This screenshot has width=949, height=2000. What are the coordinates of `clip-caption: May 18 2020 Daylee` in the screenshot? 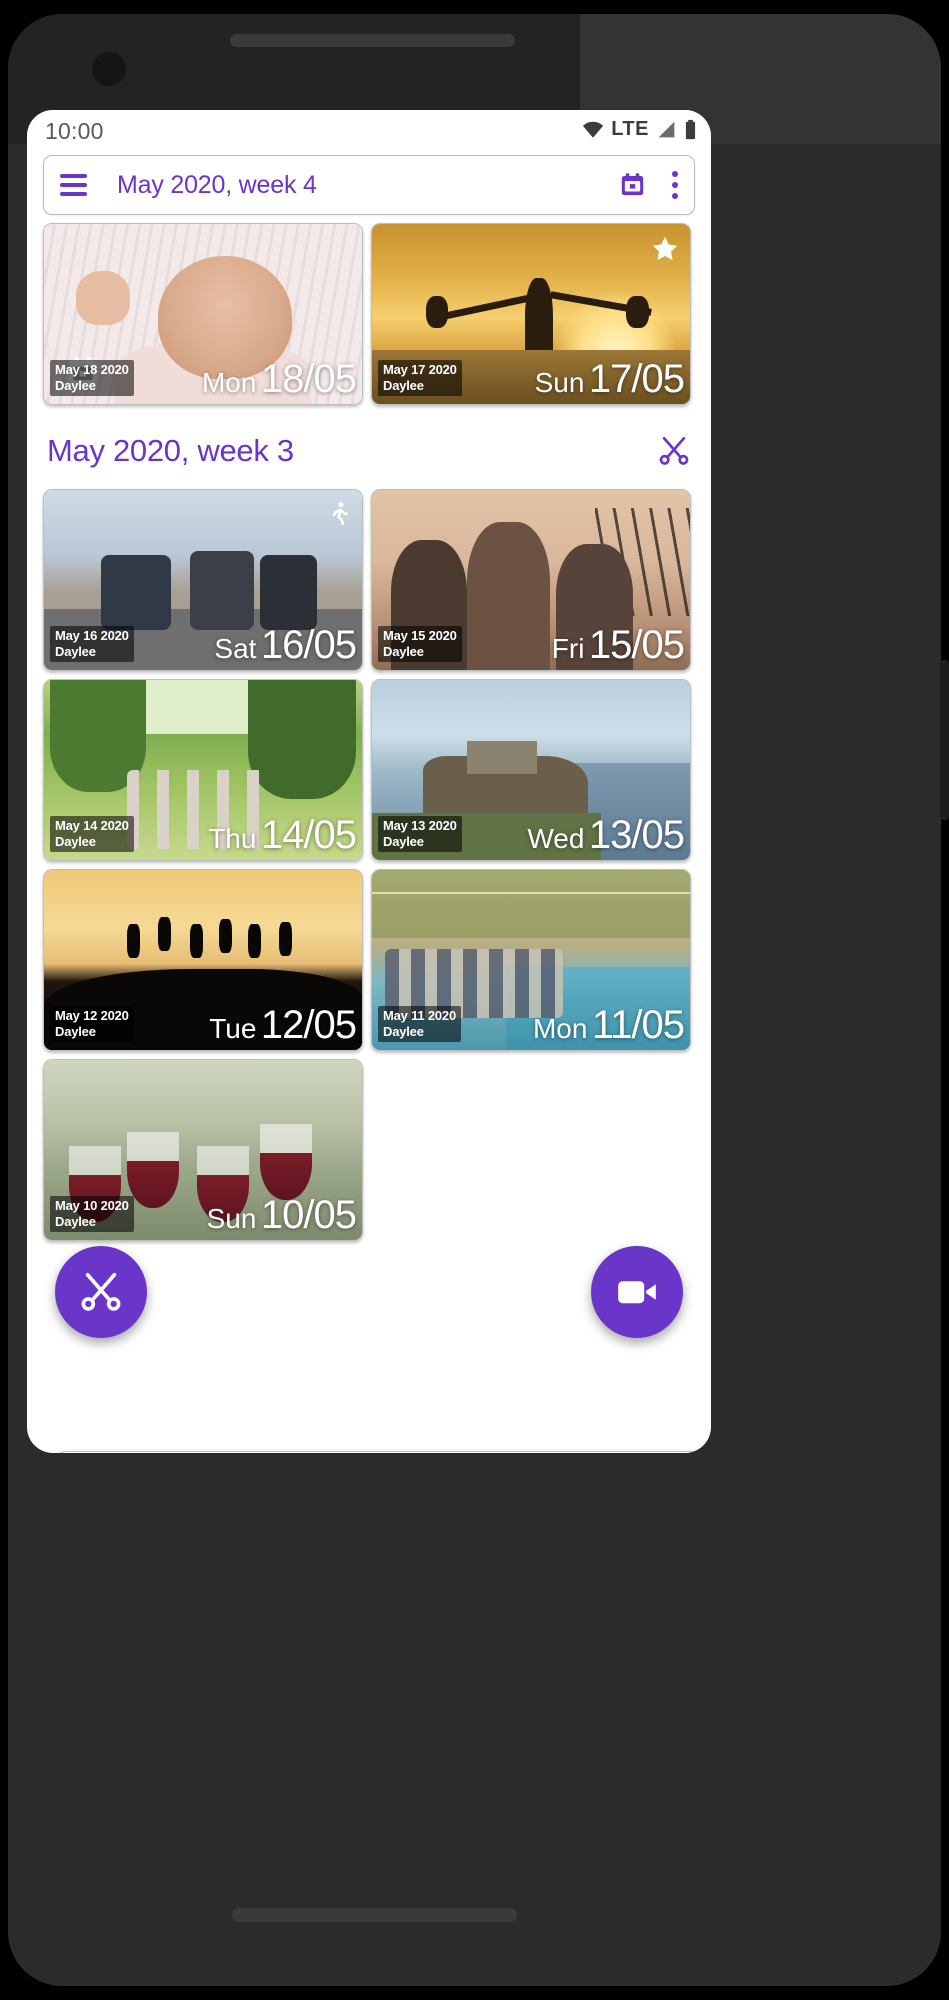 It's located at (92, 378).